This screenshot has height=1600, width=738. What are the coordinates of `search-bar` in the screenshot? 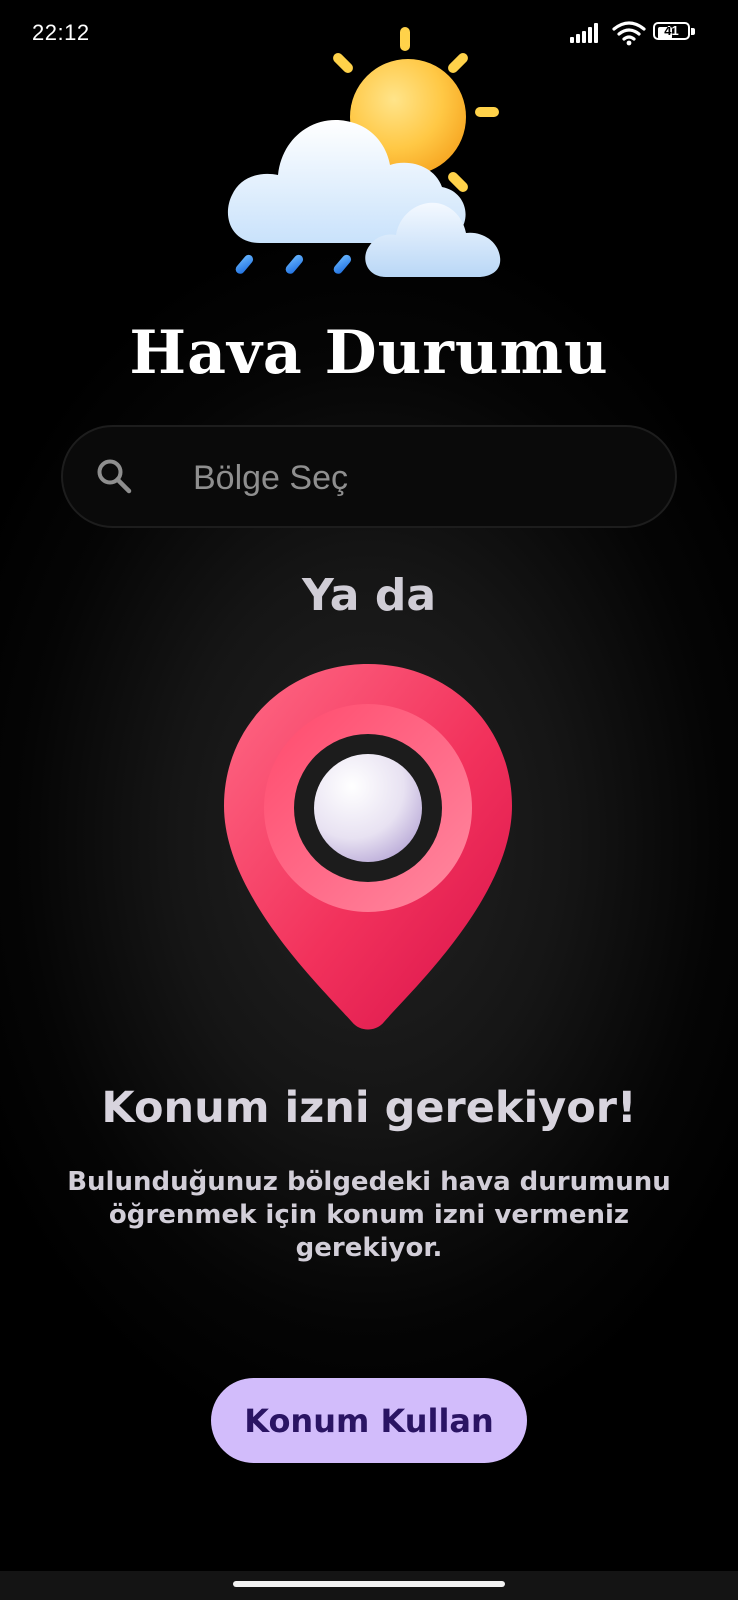 It's located at (369, 476).